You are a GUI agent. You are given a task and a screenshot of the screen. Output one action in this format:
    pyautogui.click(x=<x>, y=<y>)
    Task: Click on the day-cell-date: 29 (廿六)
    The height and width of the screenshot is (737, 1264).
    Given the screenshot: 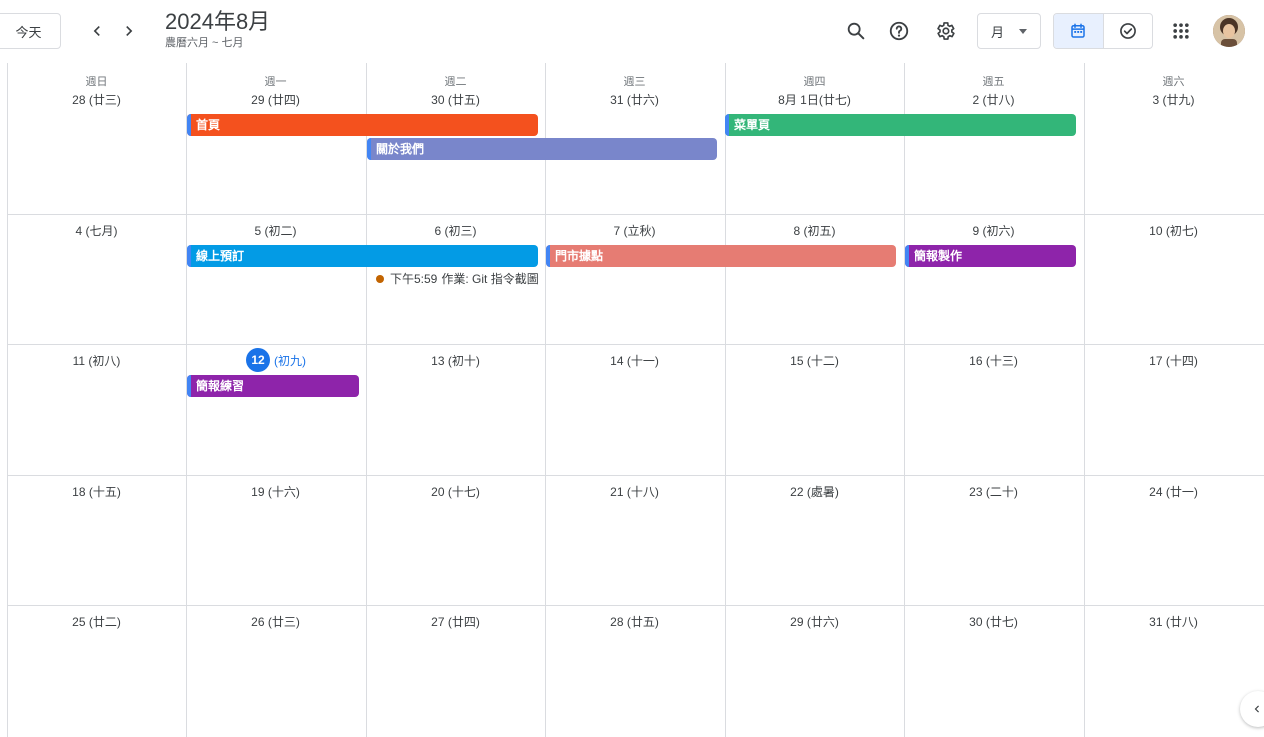 What is the action you would take?
    pyautogui.click(x=814, y=622)
    